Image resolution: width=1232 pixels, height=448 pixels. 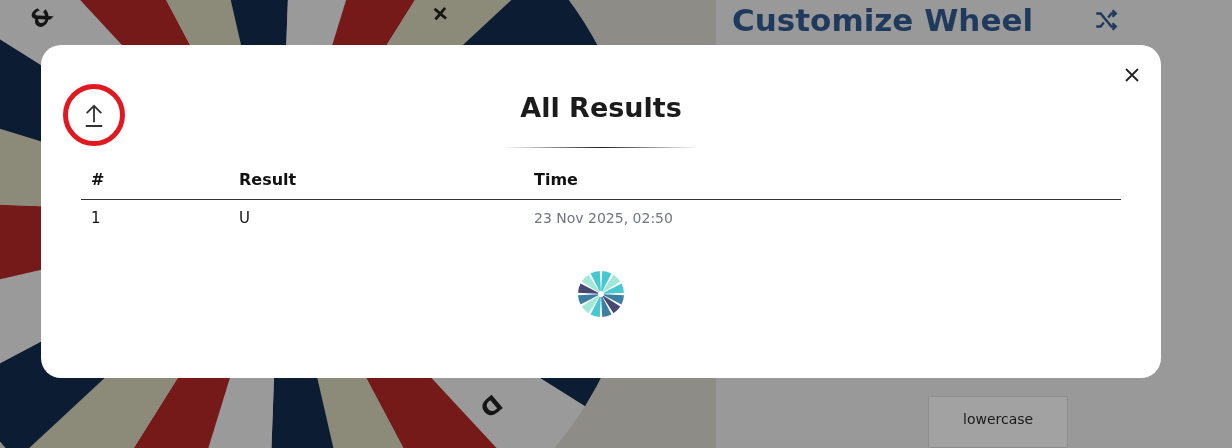 I want to click on wheel-label: D, so click(x=491, y=405).